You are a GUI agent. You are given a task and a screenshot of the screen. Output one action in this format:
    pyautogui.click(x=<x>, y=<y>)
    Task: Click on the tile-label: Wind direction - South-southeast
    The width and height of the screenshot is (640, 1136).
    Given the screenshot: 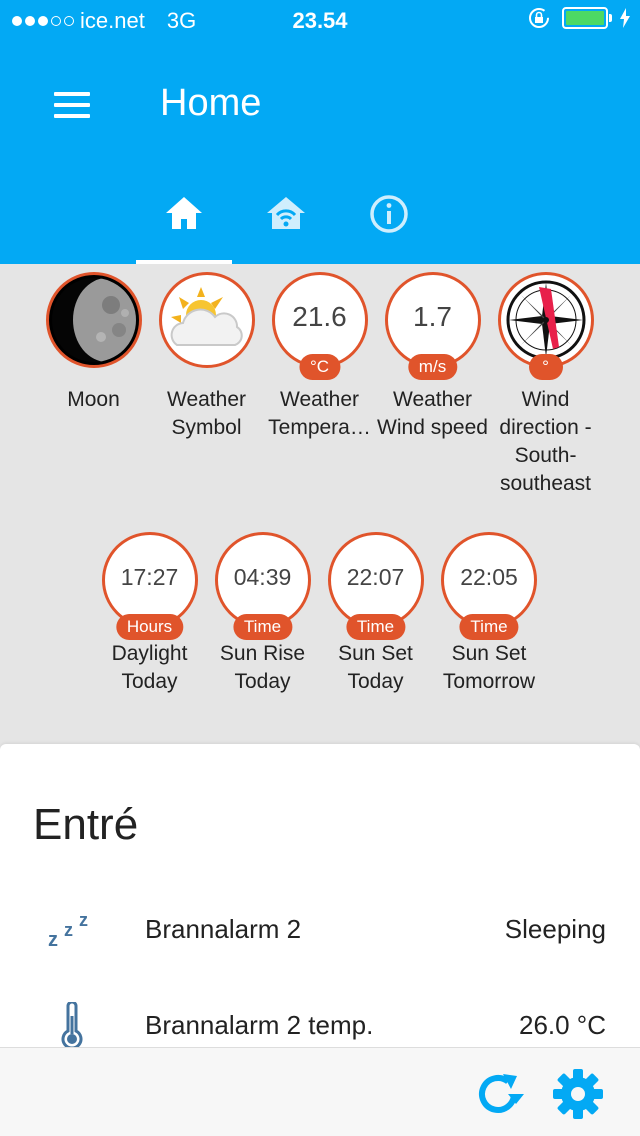 What is the action you would take?
    pyautogui.click(x=545, y=441)
    